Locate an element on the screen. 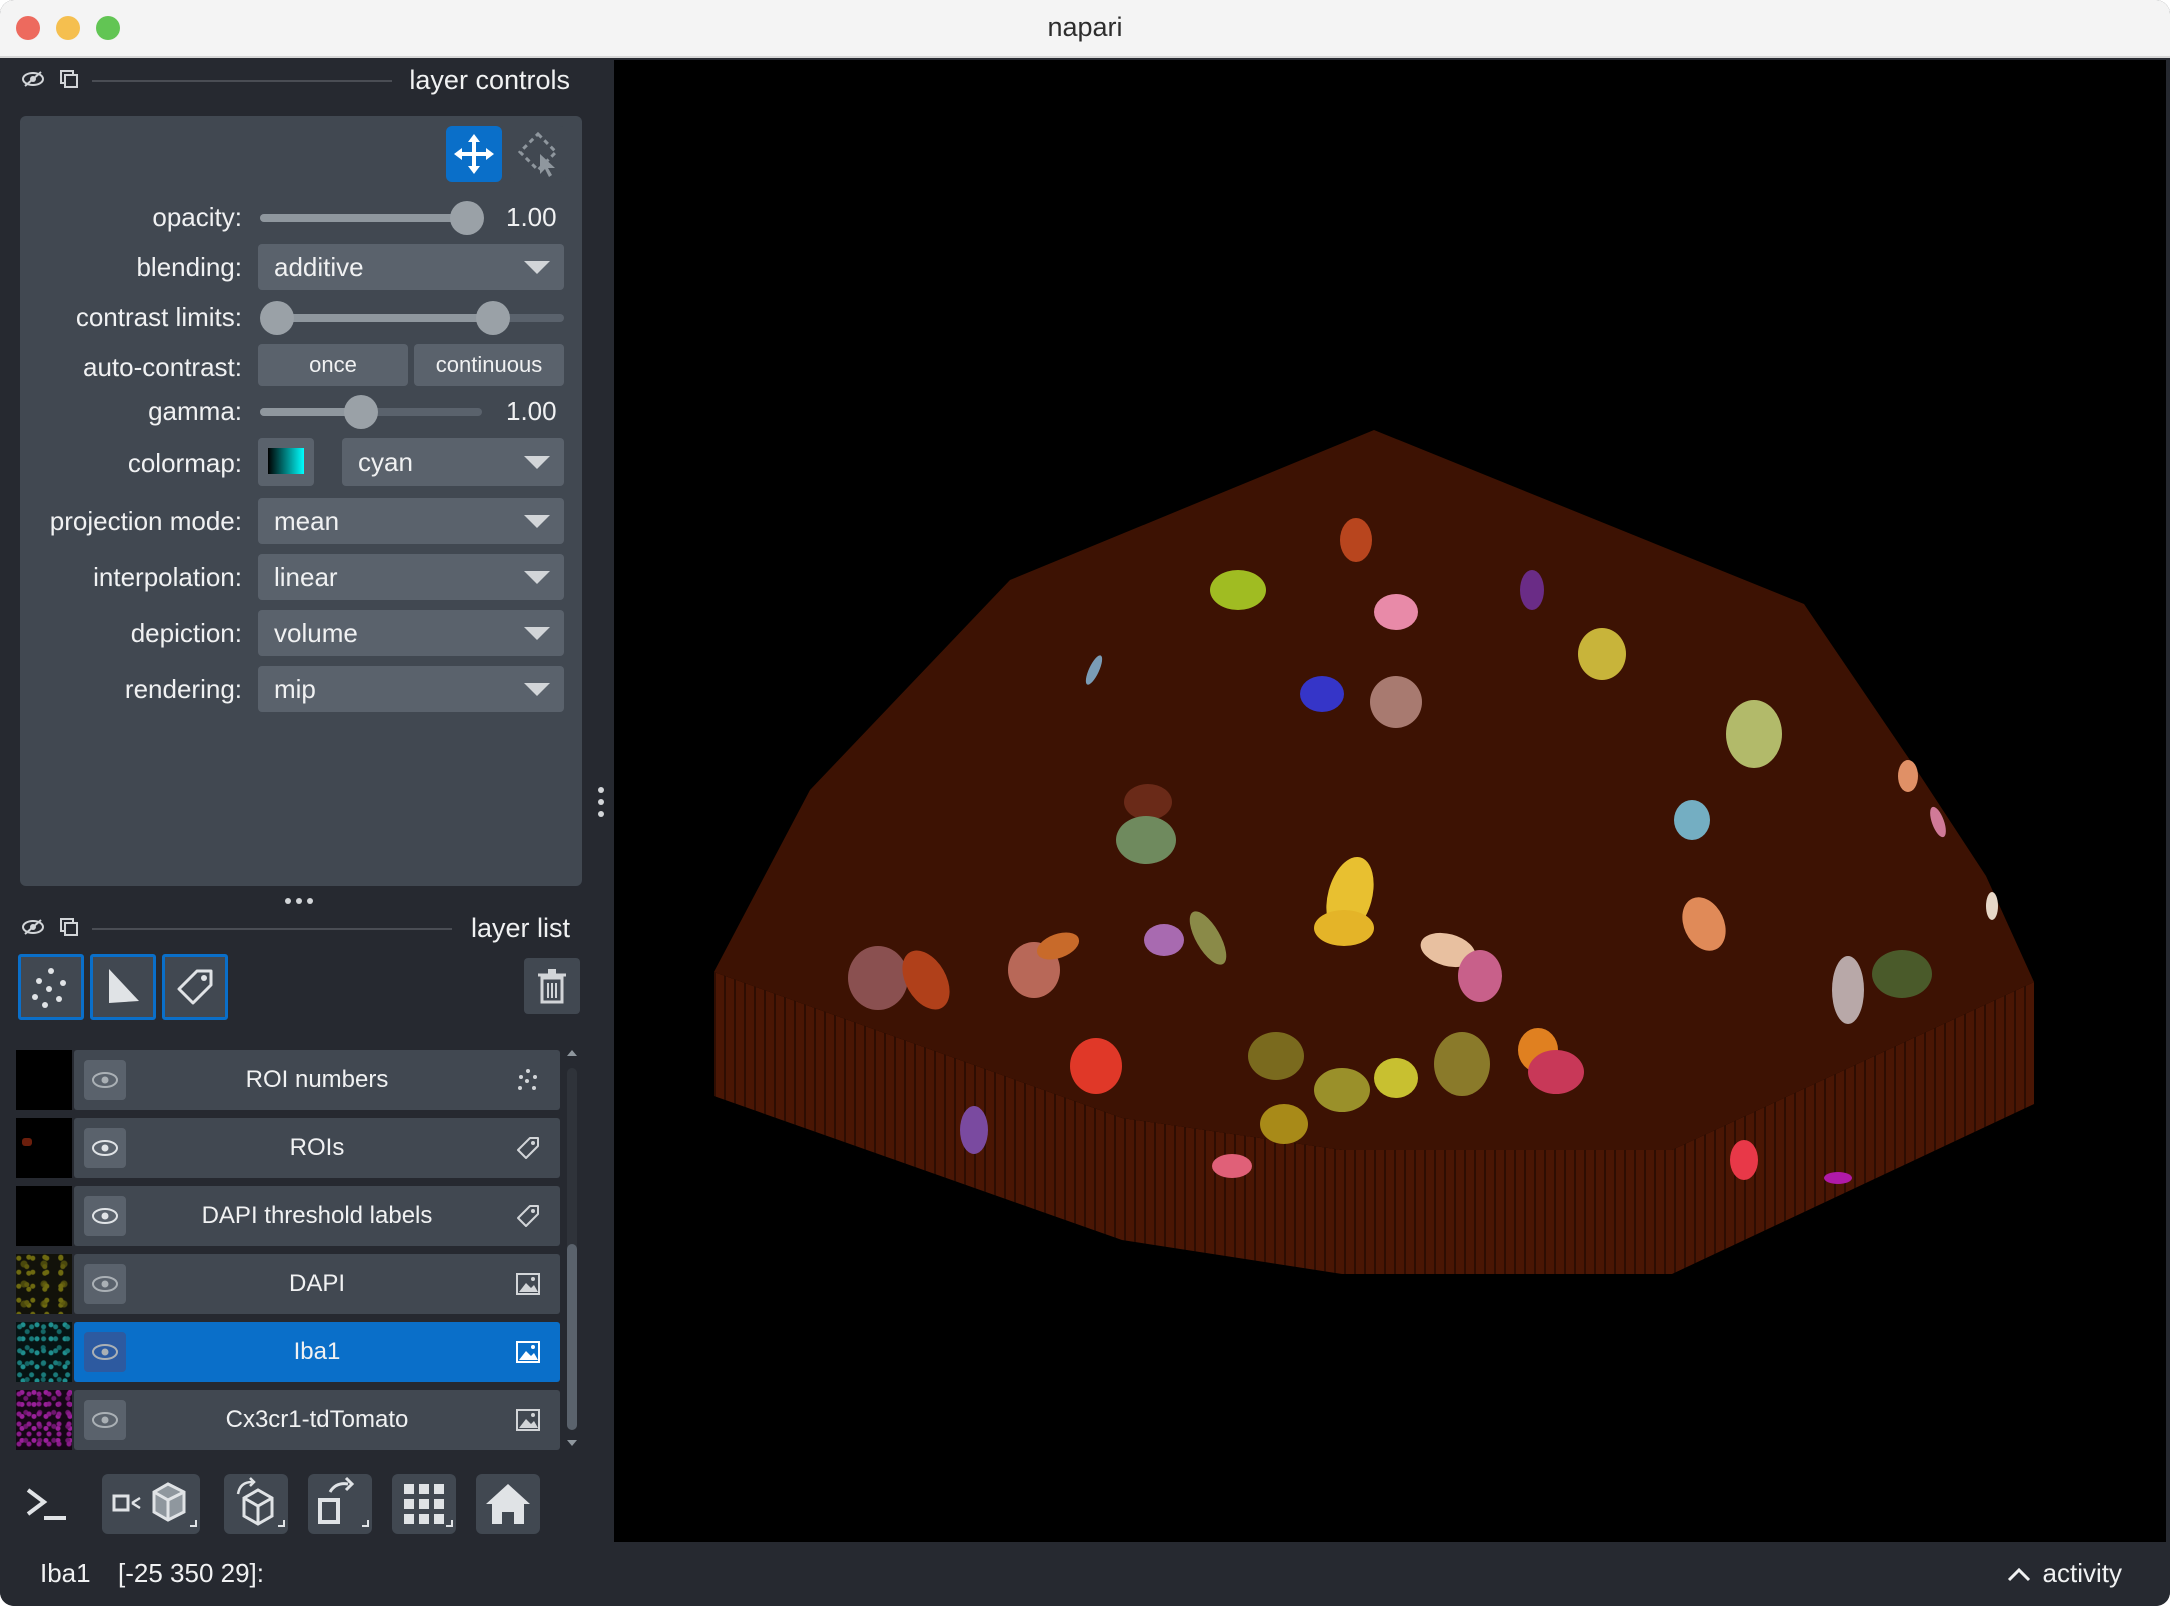 The height and width of the screenshot is (1606, 2170). console-button is located at coordinates (46, 1504).